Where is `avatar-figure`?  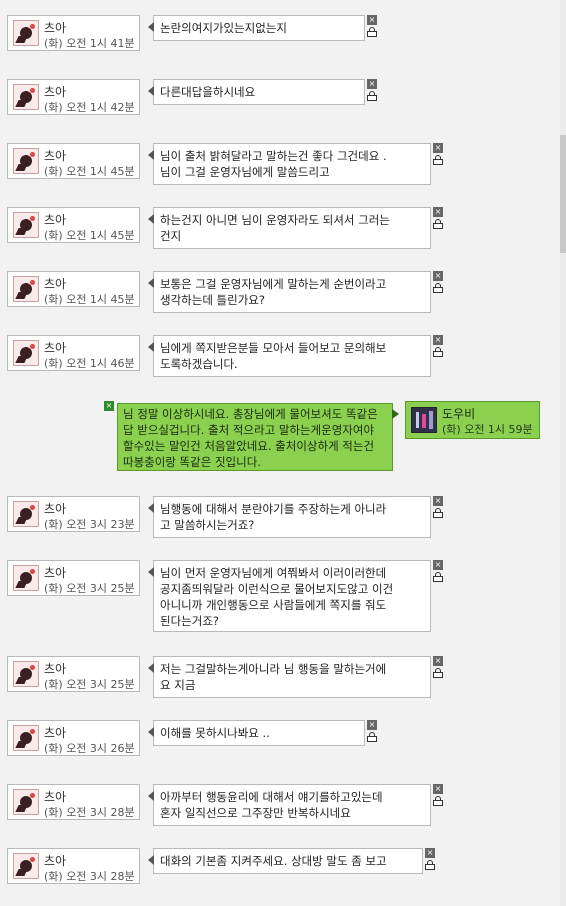 avatar-figure is located at coordinates (424, 421).